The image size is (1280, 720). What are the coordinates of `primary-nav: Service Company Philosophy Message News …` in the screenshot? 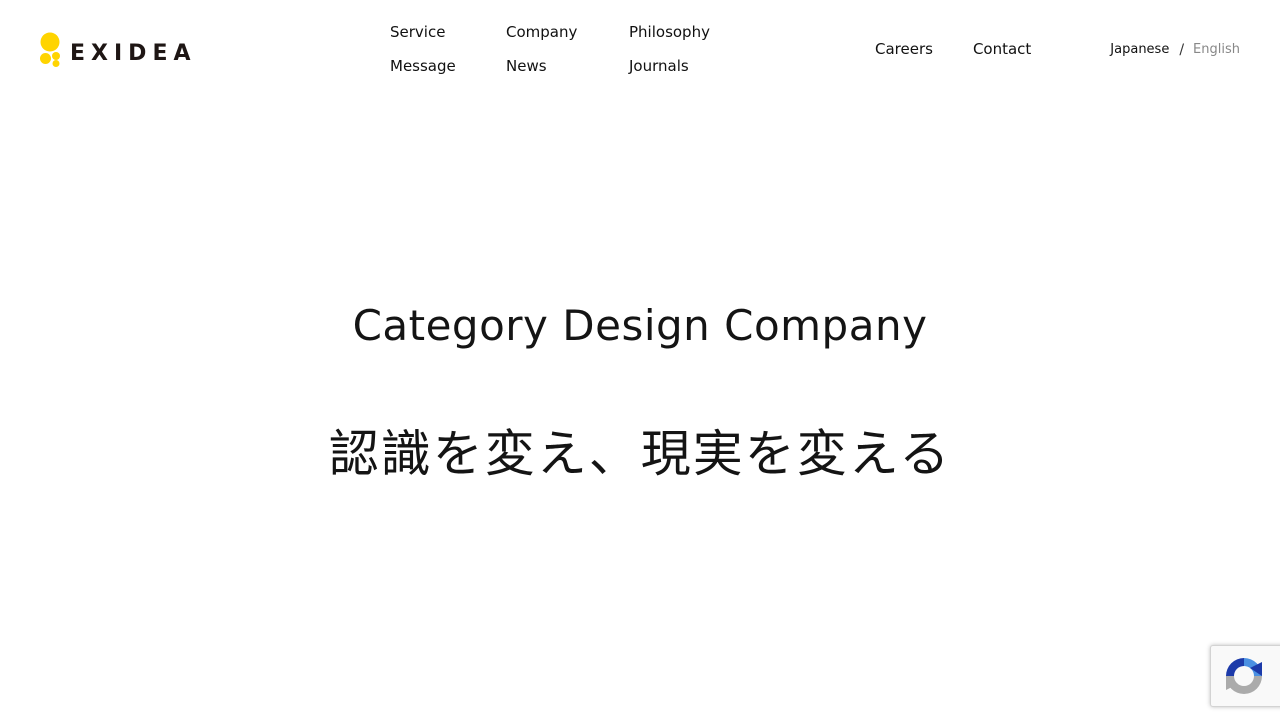 It's located at (564, 54).